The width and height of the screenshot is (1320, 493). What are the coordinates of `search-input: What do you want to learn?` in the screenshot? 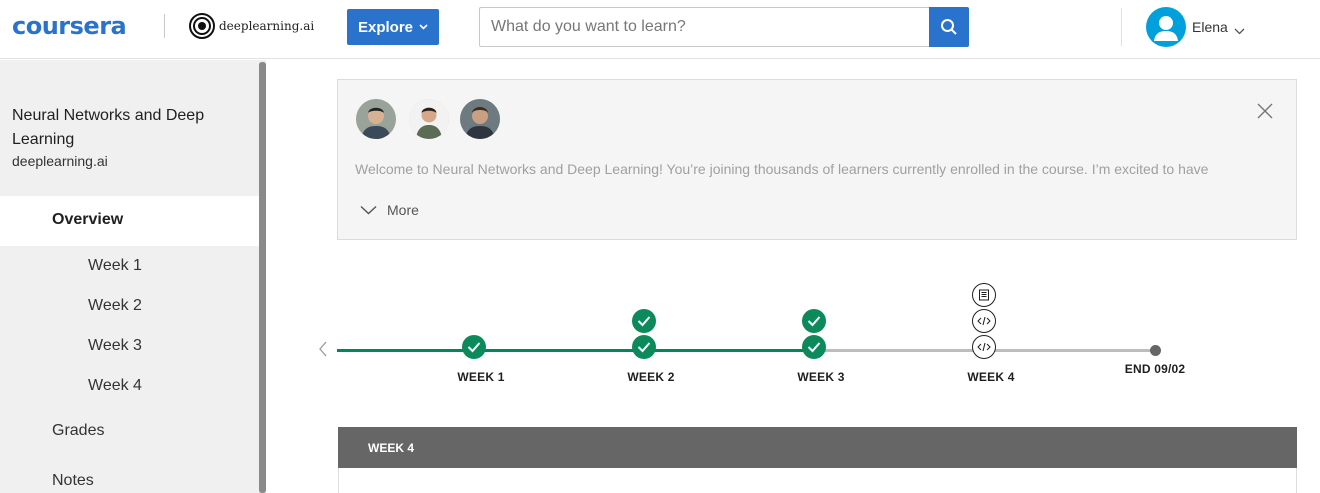 It's located at (704, 27).